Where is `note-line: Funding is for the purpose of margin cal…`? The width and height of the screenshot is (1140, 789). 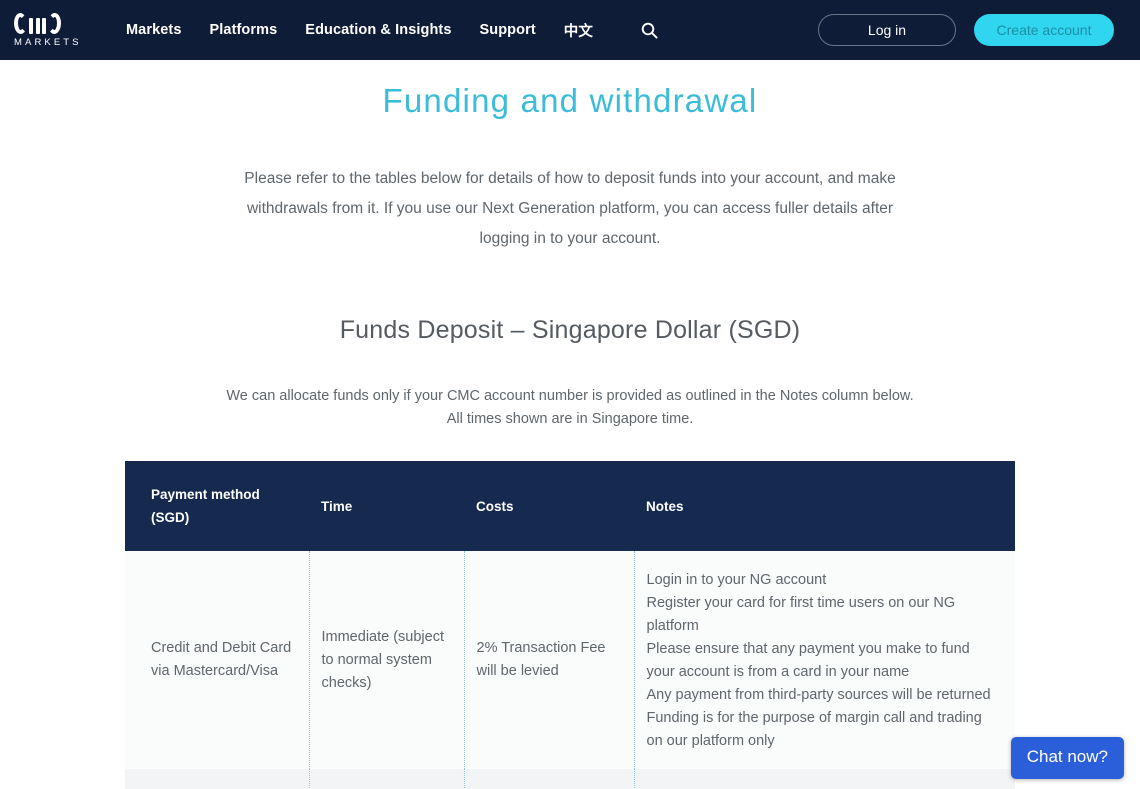 note-line: Funding is for the purpose of margin cal… is located at coordinates (814, 729).